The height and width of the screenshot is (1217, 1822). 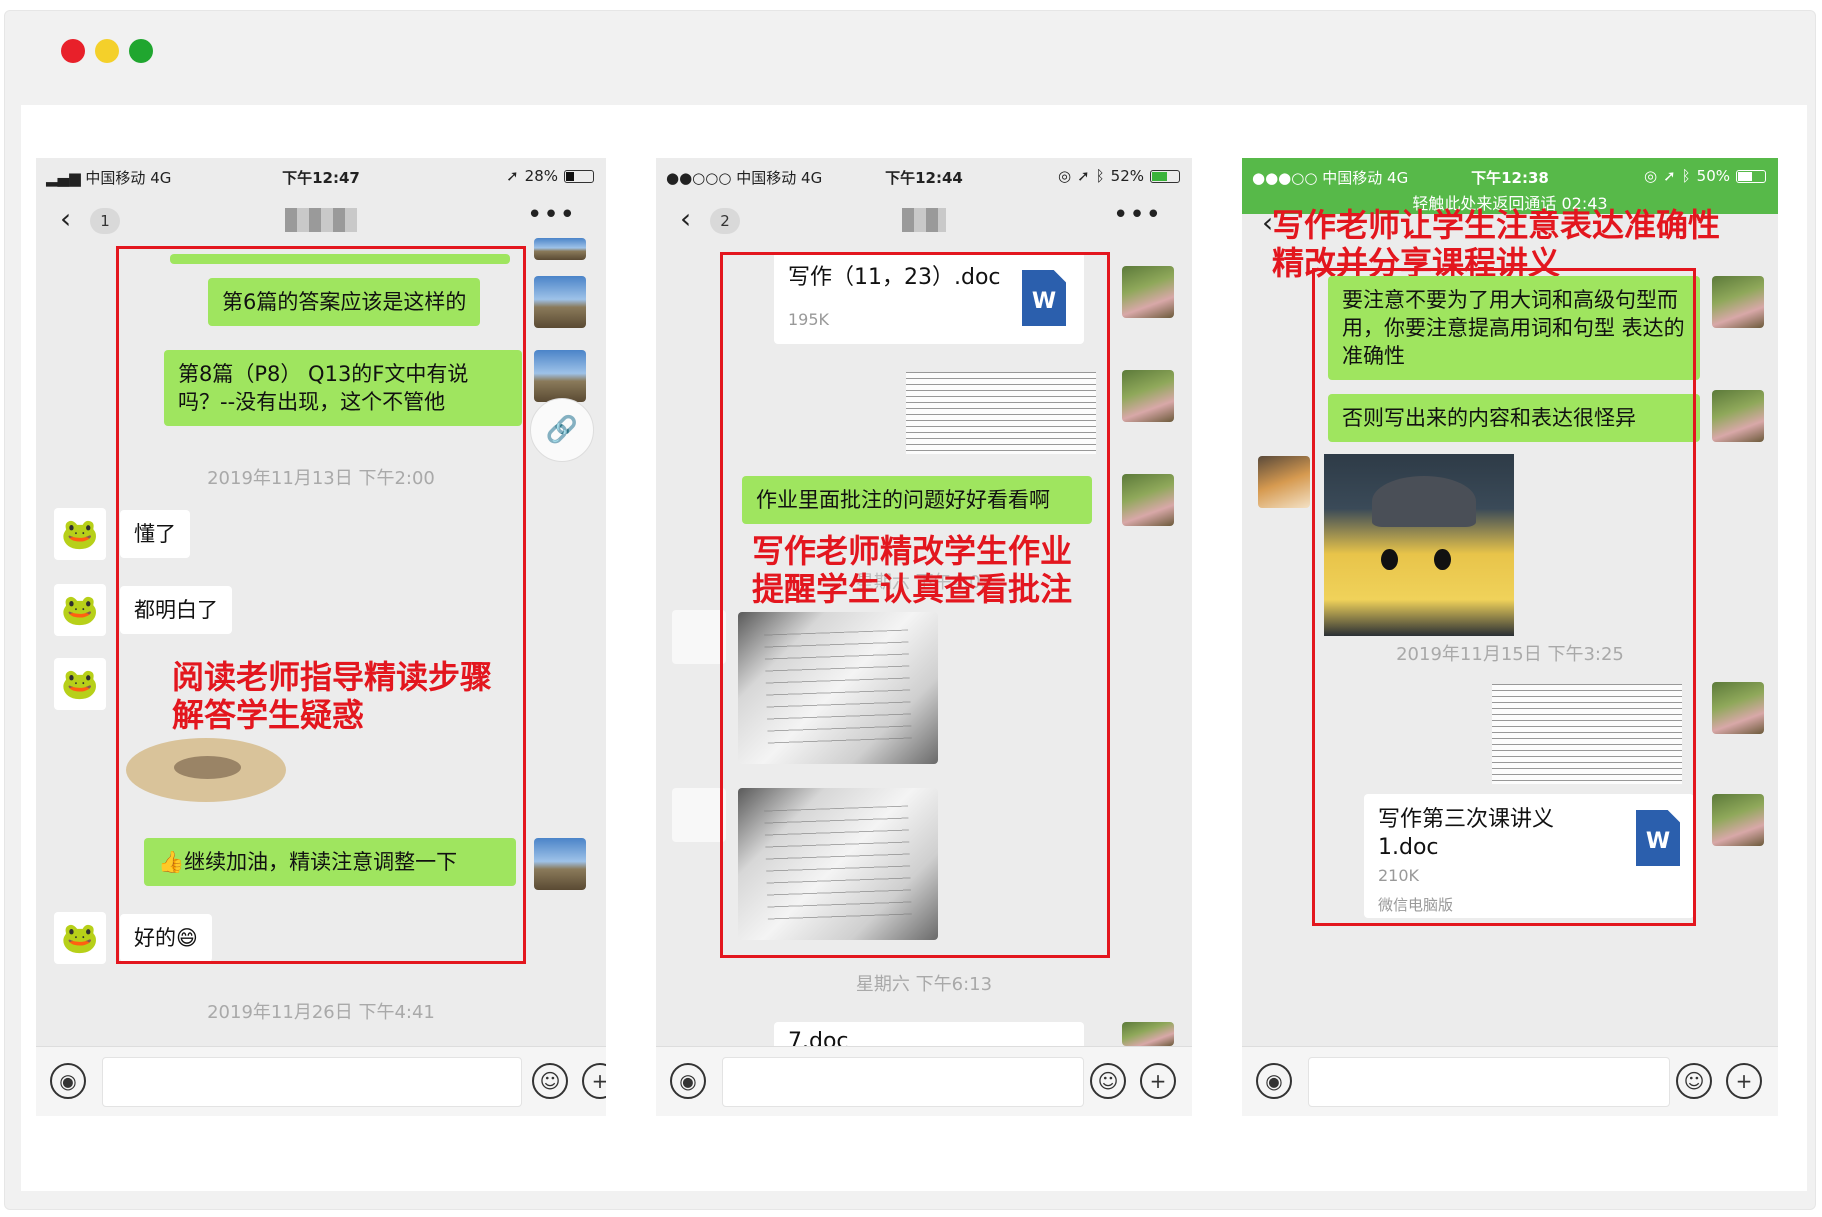 I want to click on battery-percent: 52%, so click(x=1127, y=176).